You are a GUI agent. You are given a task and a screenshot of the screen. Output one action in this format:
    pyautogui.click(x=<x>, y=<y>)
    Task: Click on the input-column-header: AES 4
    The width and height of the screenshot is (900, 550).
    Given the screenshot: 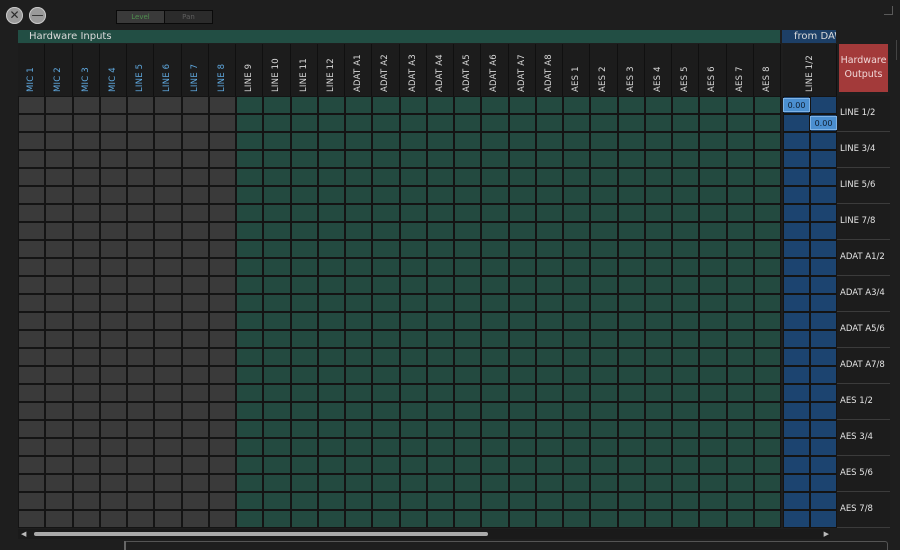 What is the action you would take?
    pyautogui.click(x=658, y=70)
    